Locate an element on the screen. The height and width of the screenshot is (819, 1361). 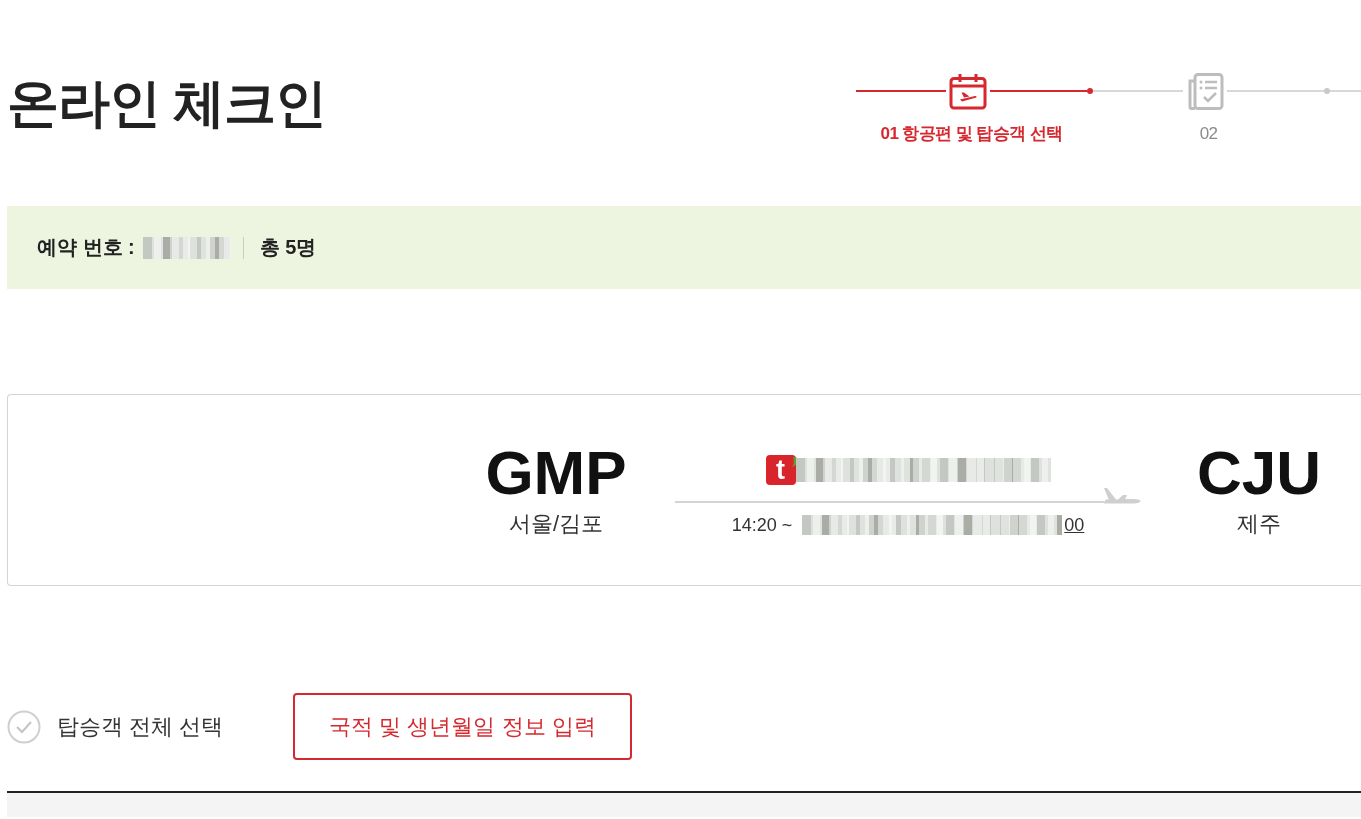
page-title: 온라인 체크인 is located at coordinates (167, 103).